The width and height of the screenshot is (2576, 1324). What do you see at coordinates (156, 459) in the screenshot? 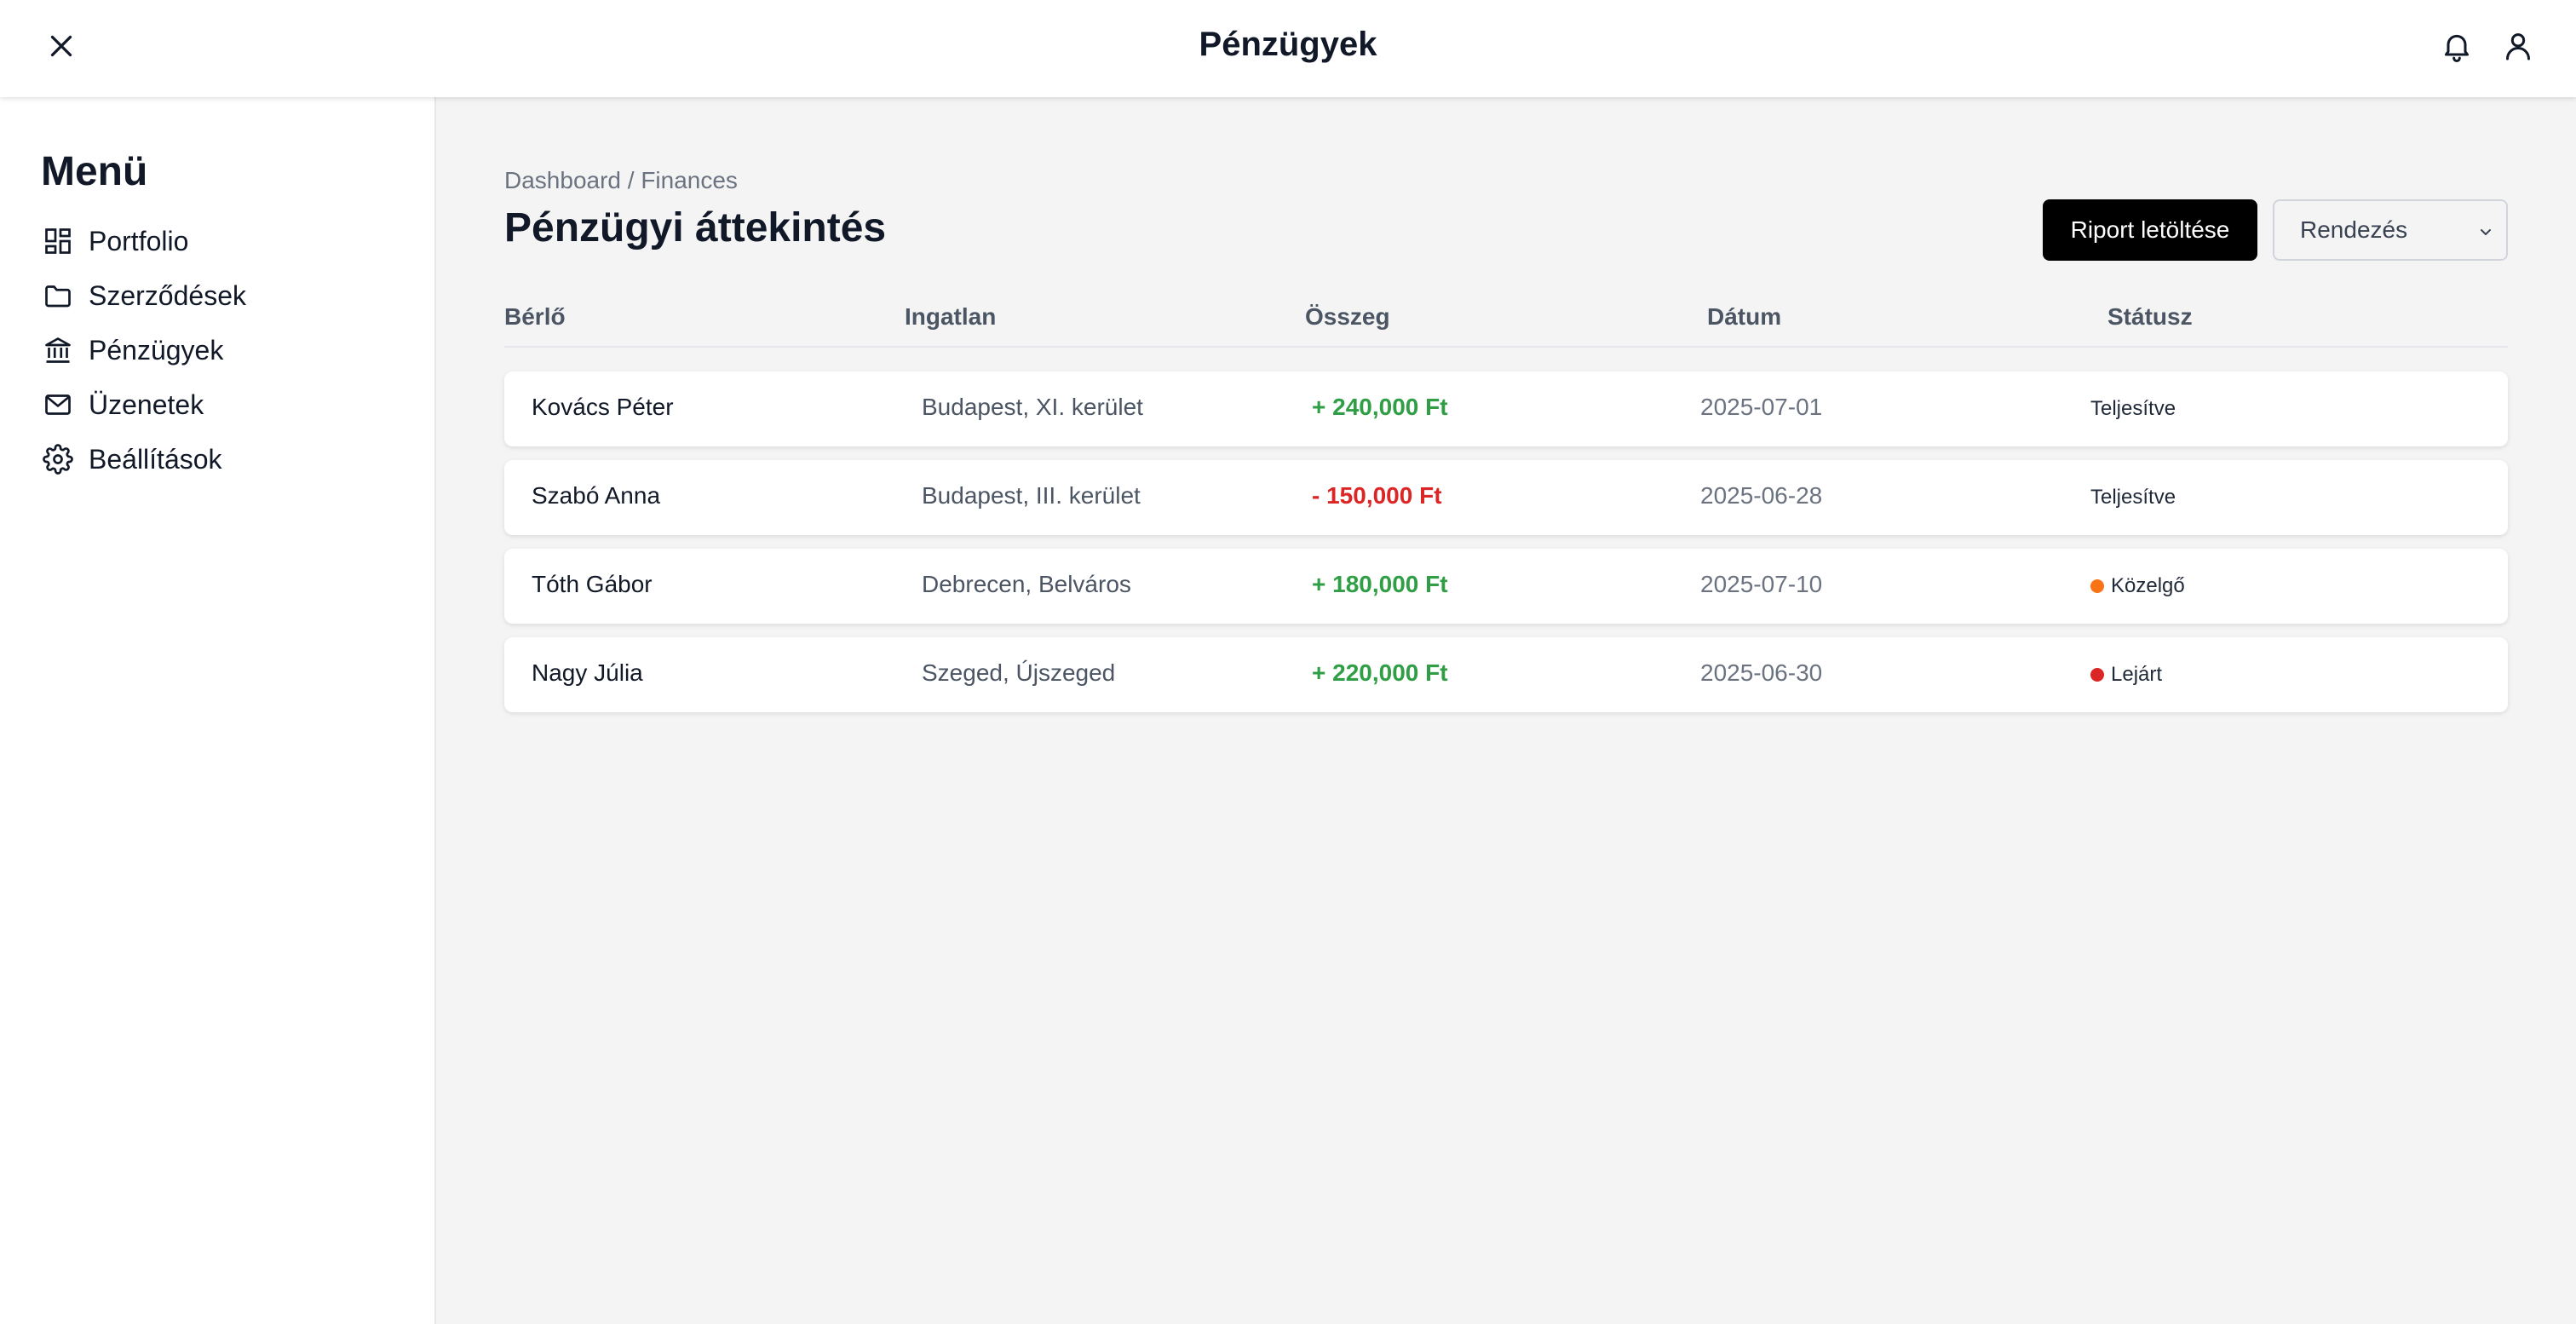
I see `sidebar-item-label: Beállítások` at bounding box center [156, 459].